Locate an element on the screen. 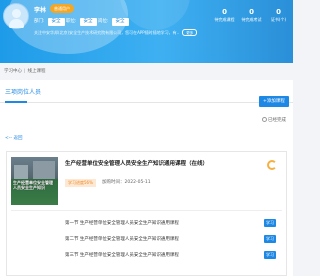 Image resolution: width=320 pixels, height=276 pixels. breadcrumb-home: 学习中心 is located at coordinates (13, 71).